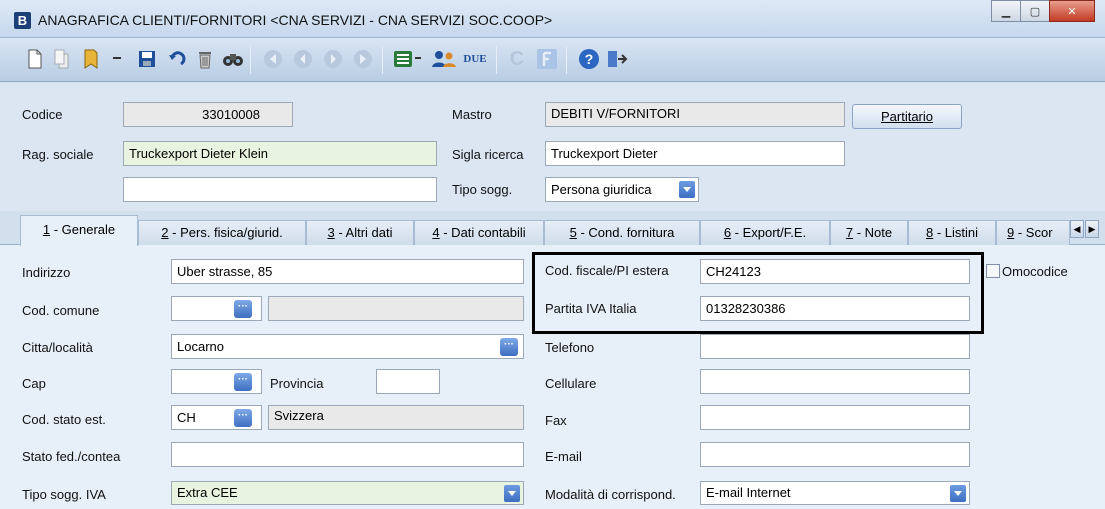  I want to click on tab-label: - Altri dati, so click(363, 232).